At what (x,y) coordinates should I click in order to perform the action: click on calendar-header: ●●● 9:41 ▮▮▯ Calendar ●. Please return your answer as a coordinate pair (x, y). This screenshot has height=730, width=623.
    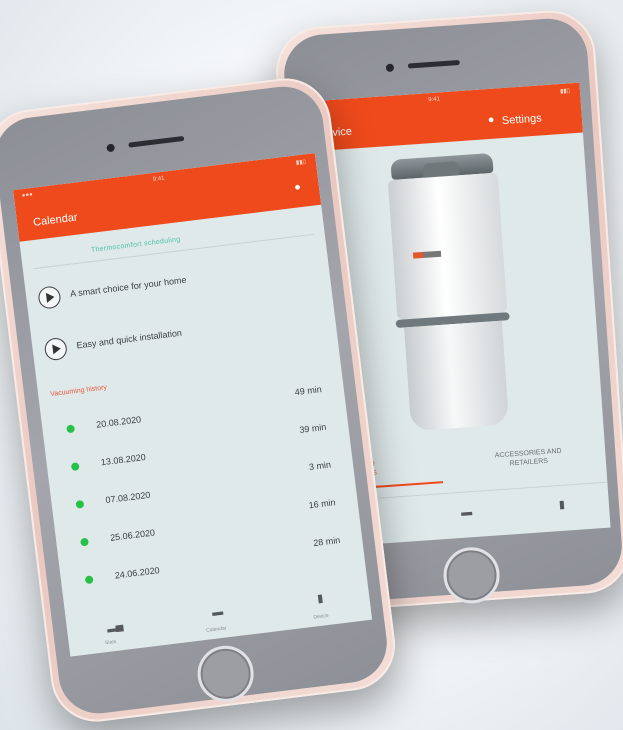
    Looking at the image, I should click on (167, 197).